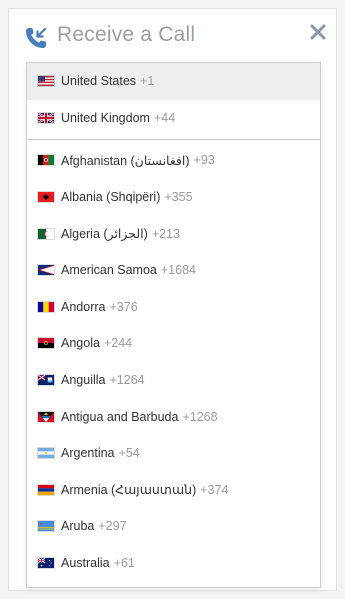 This screenshot has width=345, height=599. What do you see at coordinates (78, 526) in the screenshot?
I see `country-name: Aruba` at bounding box center [78, 526].